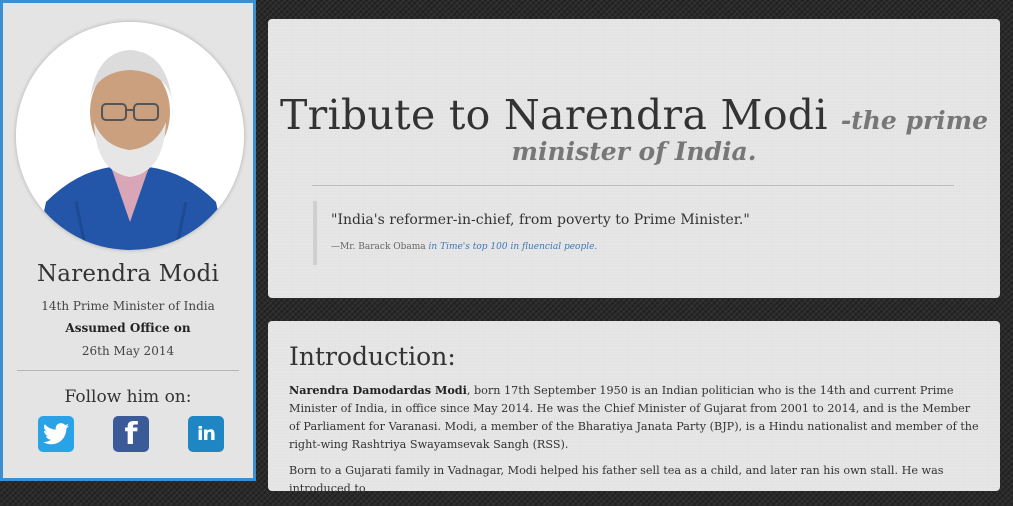 The height and width of the screenshot is (506, 1013). I want to click on sidebar-divider, so click(128, 370).